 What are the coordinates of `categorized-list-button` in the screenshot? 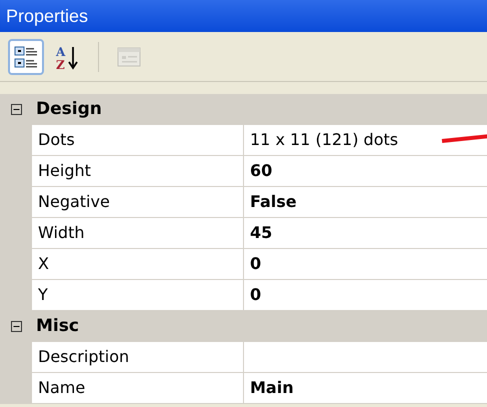 It's located at (26, 56).